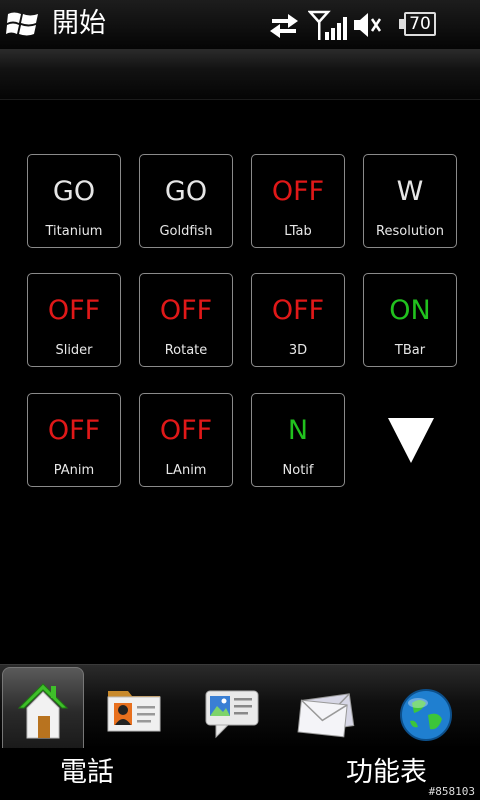  I want to click on tile-label: Notif, so click(298, 470).